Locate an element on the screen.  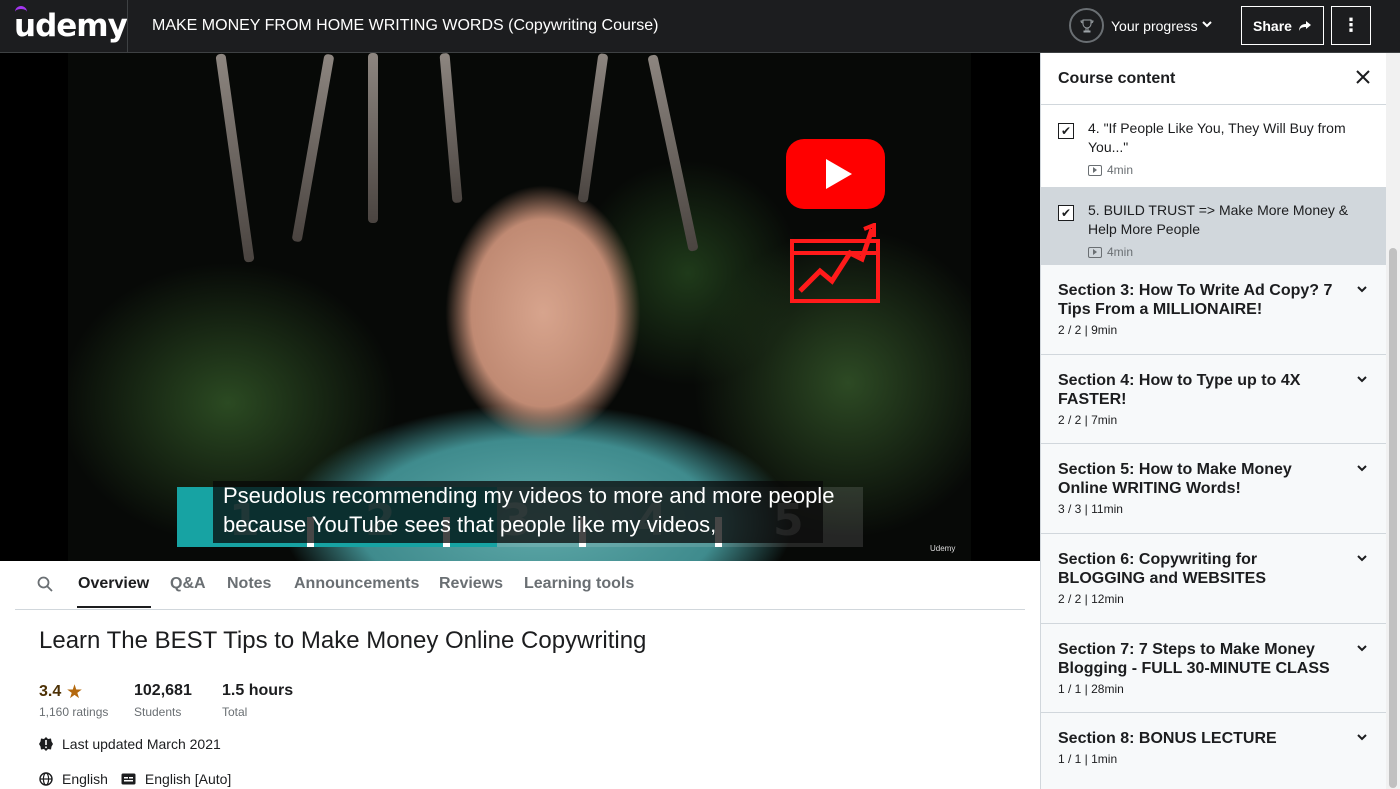
youtube-logo-icon is located at coordinates (835, 174).